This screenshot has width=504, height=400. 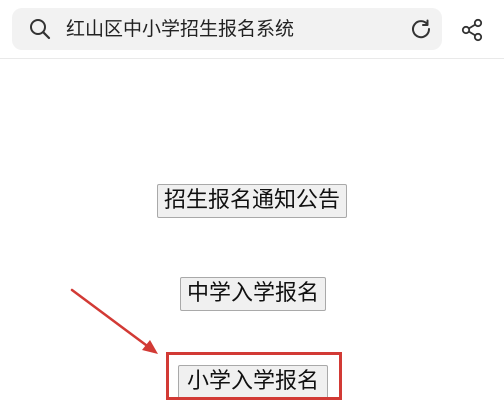 I want to click on search-icon, so click(x=40, y=29).